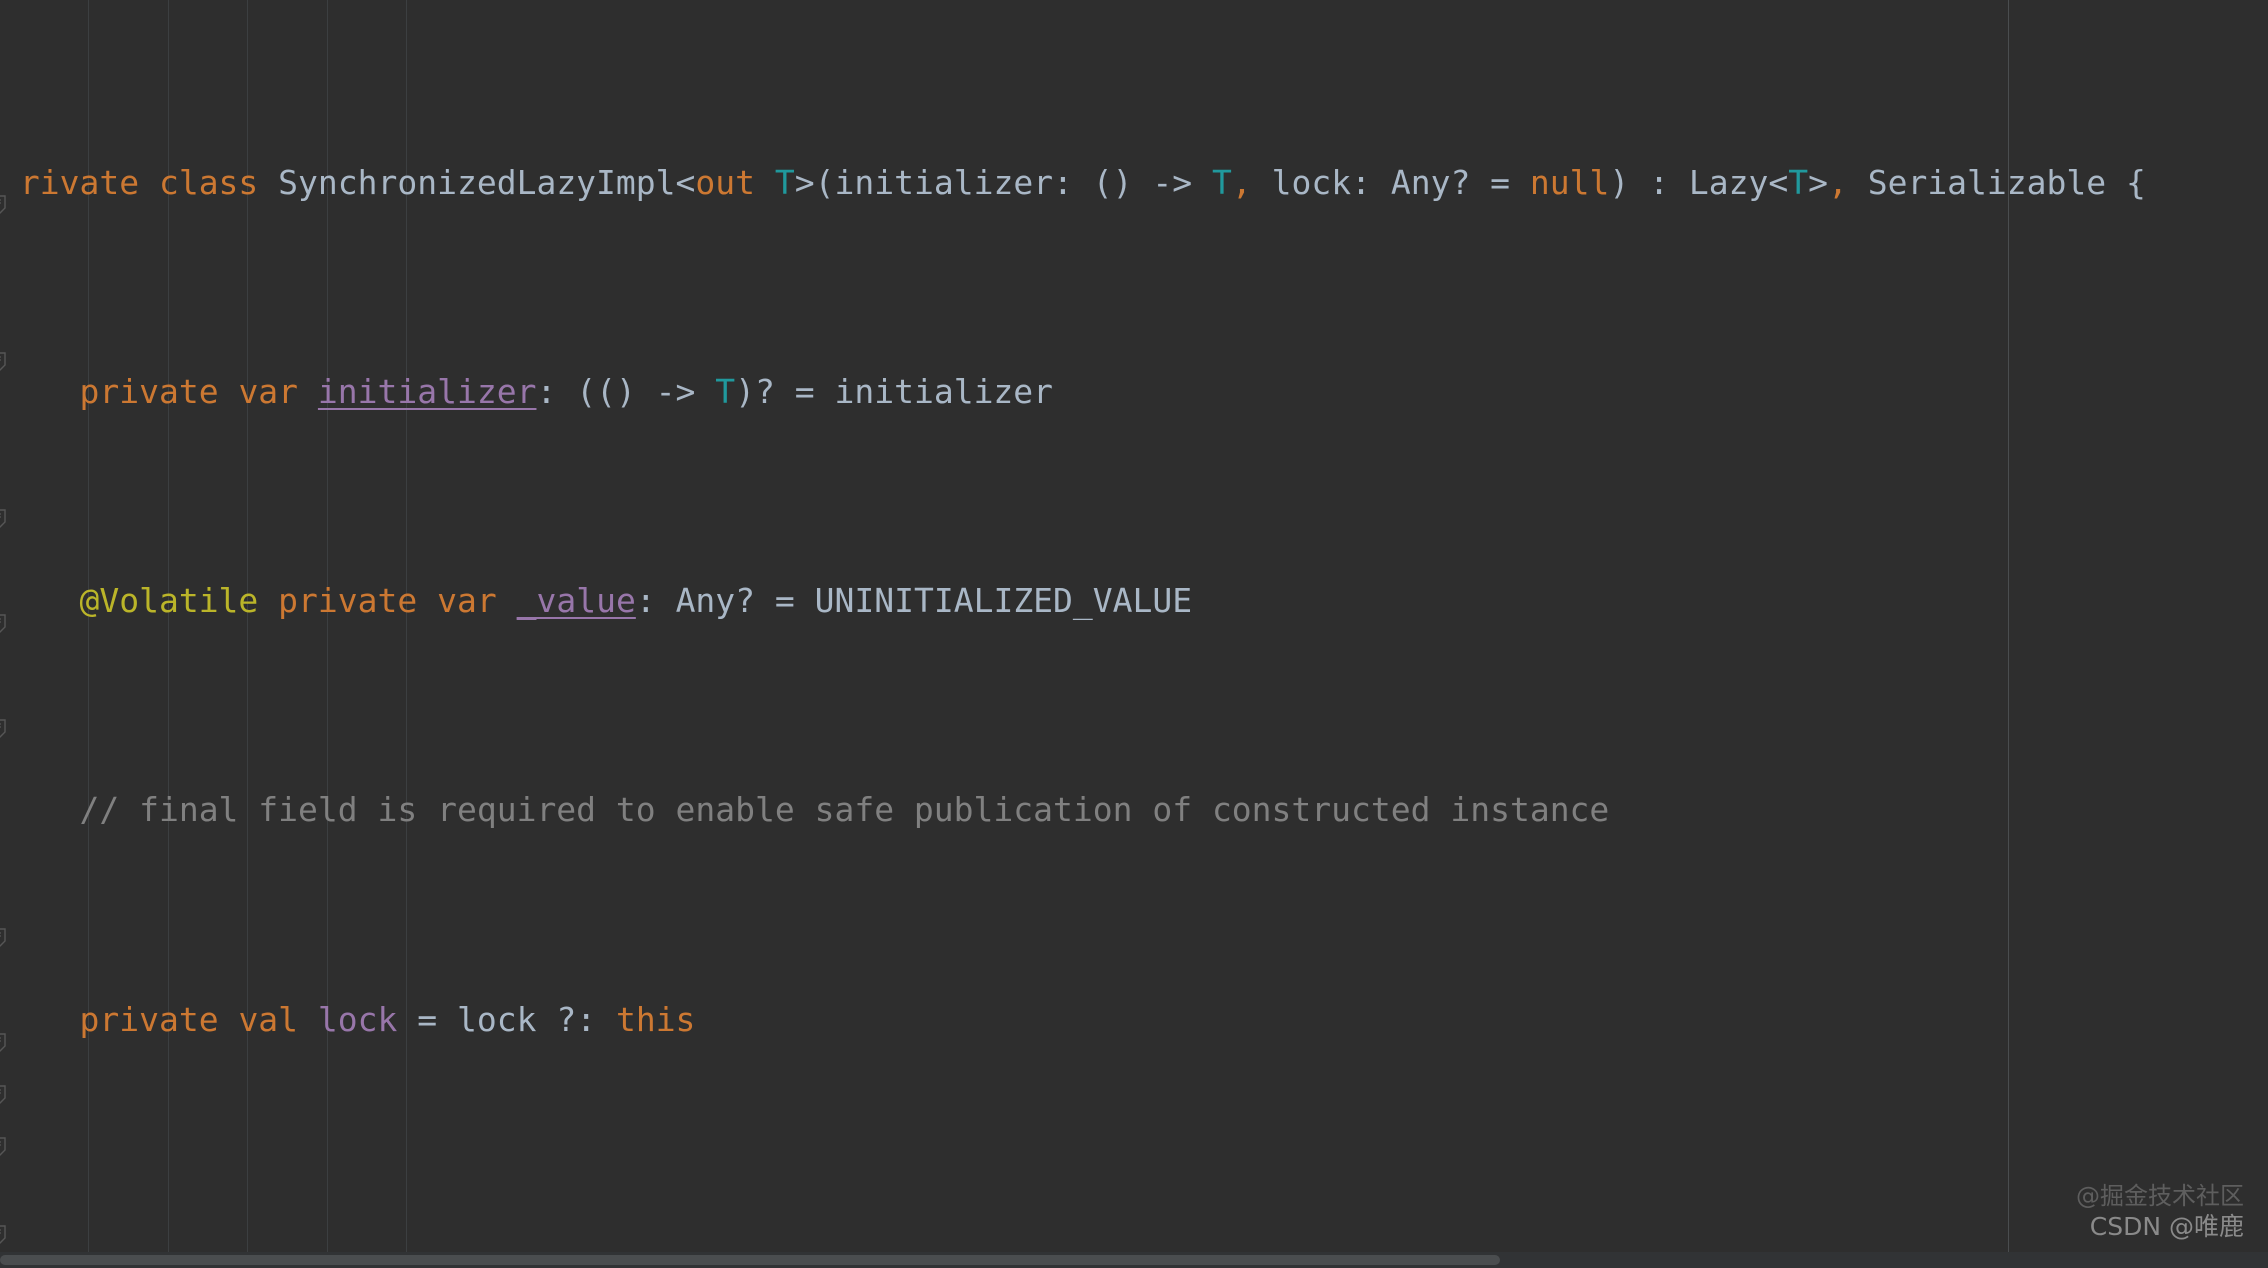 This screenshot has width=2268, height=1268. I want to click on editor-gutter, so click(11, 634).